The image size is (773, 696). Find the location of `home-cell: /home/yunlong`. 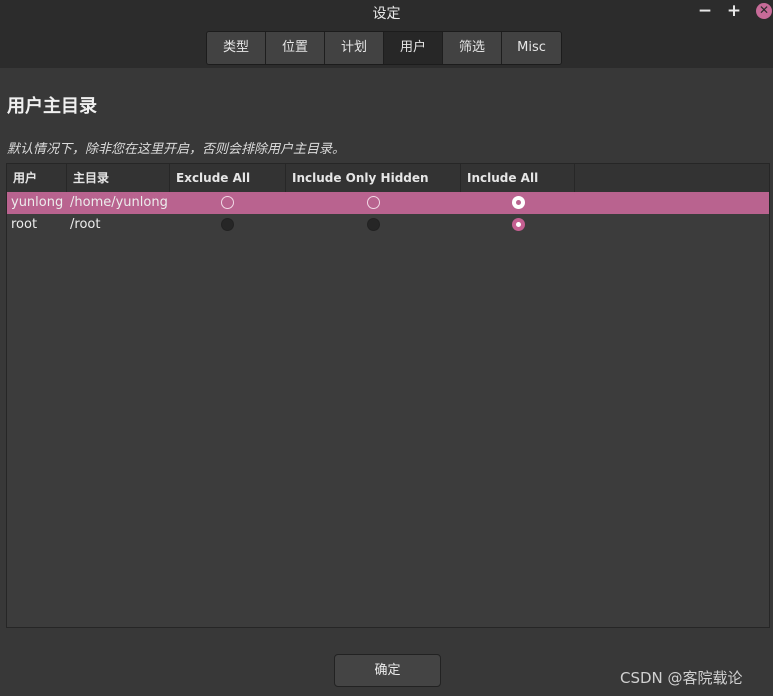

home-cell: /home/yunlong is located at coordinates (119, 202).